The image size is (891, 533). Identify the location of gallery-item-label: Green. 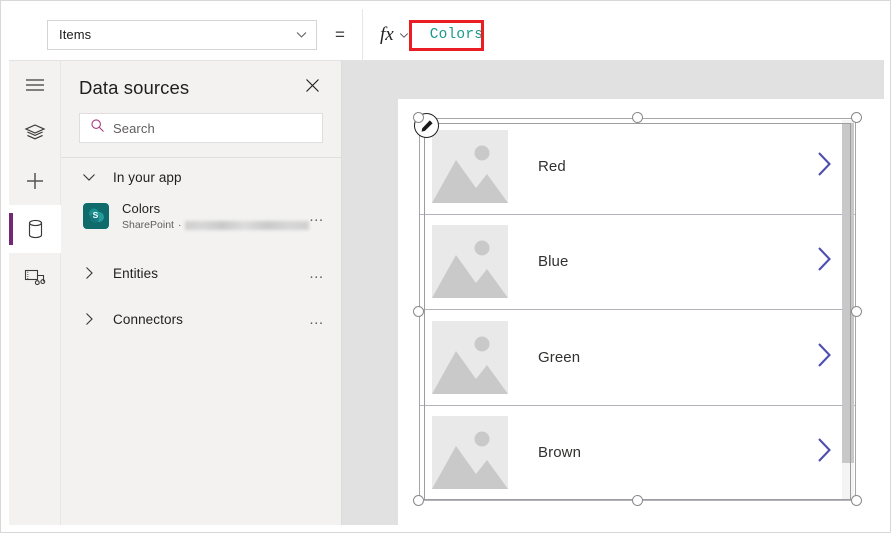
(559, 357).